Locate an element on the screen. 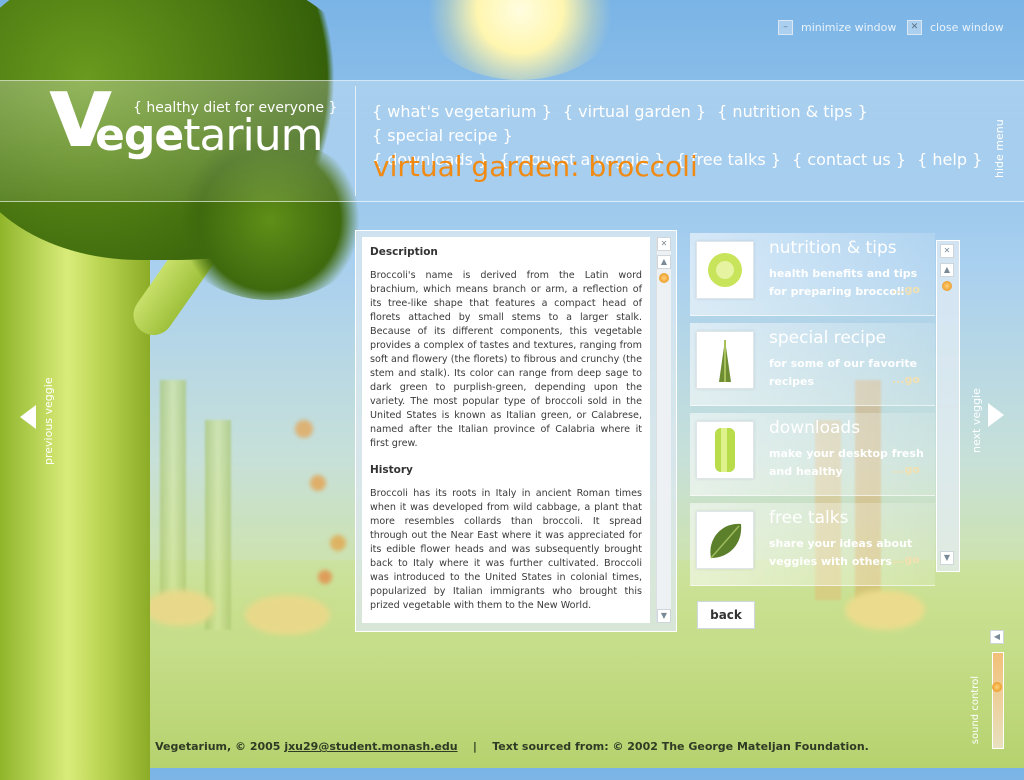 The height and width of the screenshot is (780, 1024). header-divider is located at coordinates (355, 141).